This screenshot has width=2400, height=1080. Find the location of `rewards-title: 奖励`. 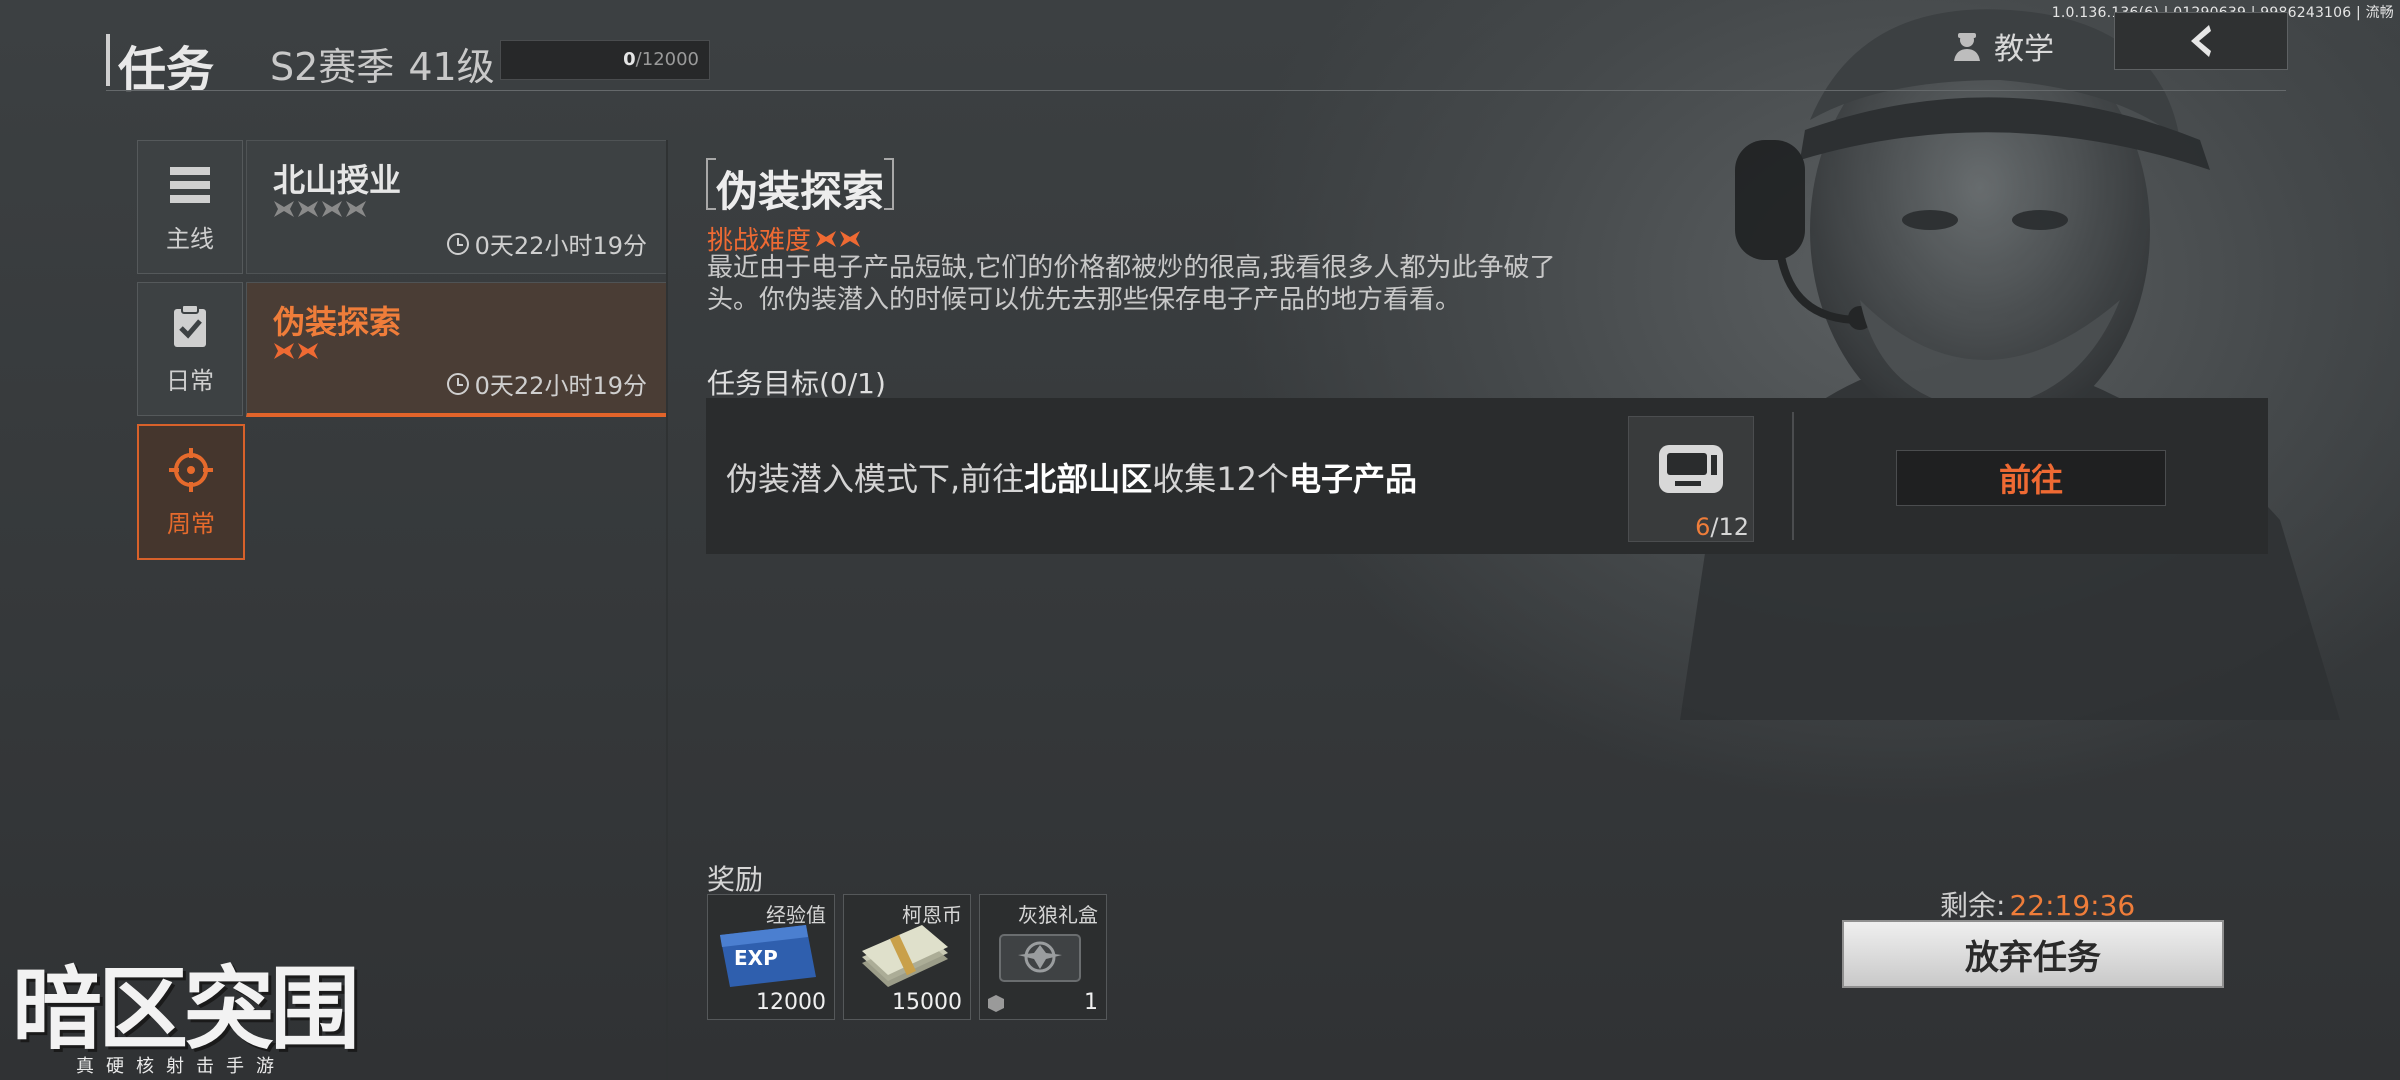

rewards-title: 奖励 is located at coordinates (735, 879).